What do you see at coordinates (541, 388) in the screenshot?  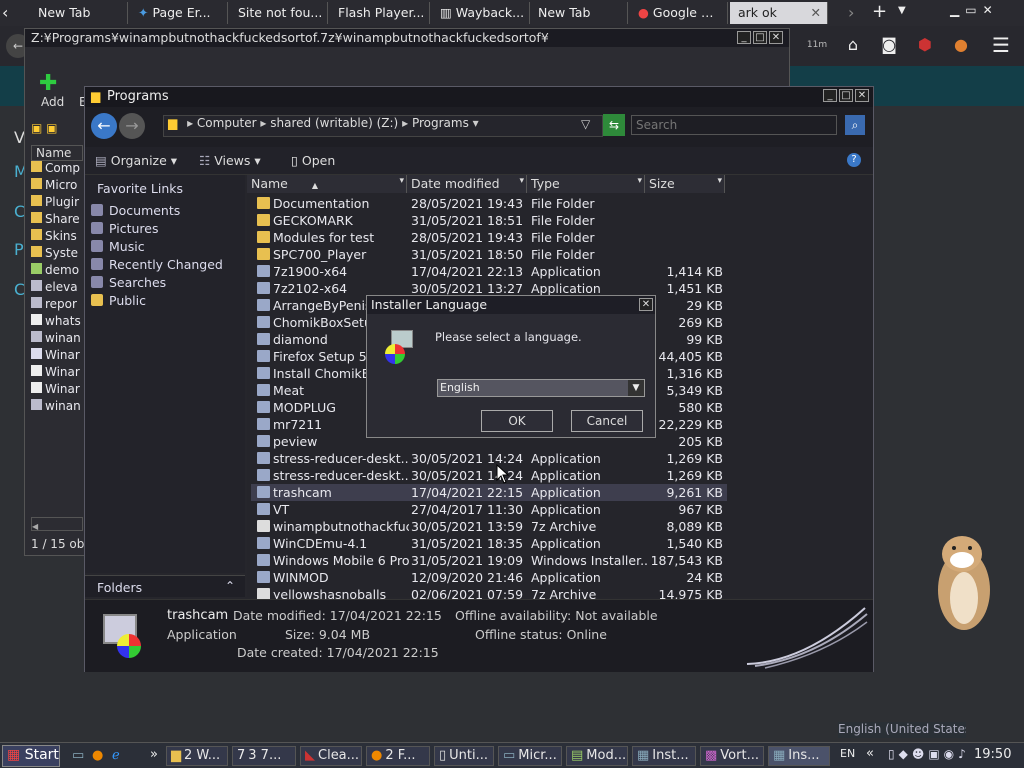 I see `language-select: English ▼` at bounding box center [541, 388].